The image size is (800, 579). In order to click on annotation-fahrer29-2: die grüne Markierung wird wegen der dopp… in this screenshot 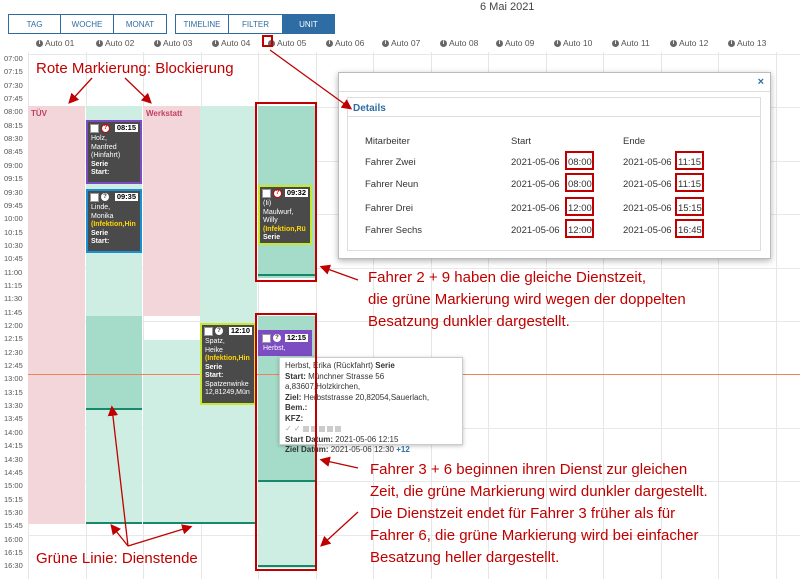, I will do `click(527, 299)`.